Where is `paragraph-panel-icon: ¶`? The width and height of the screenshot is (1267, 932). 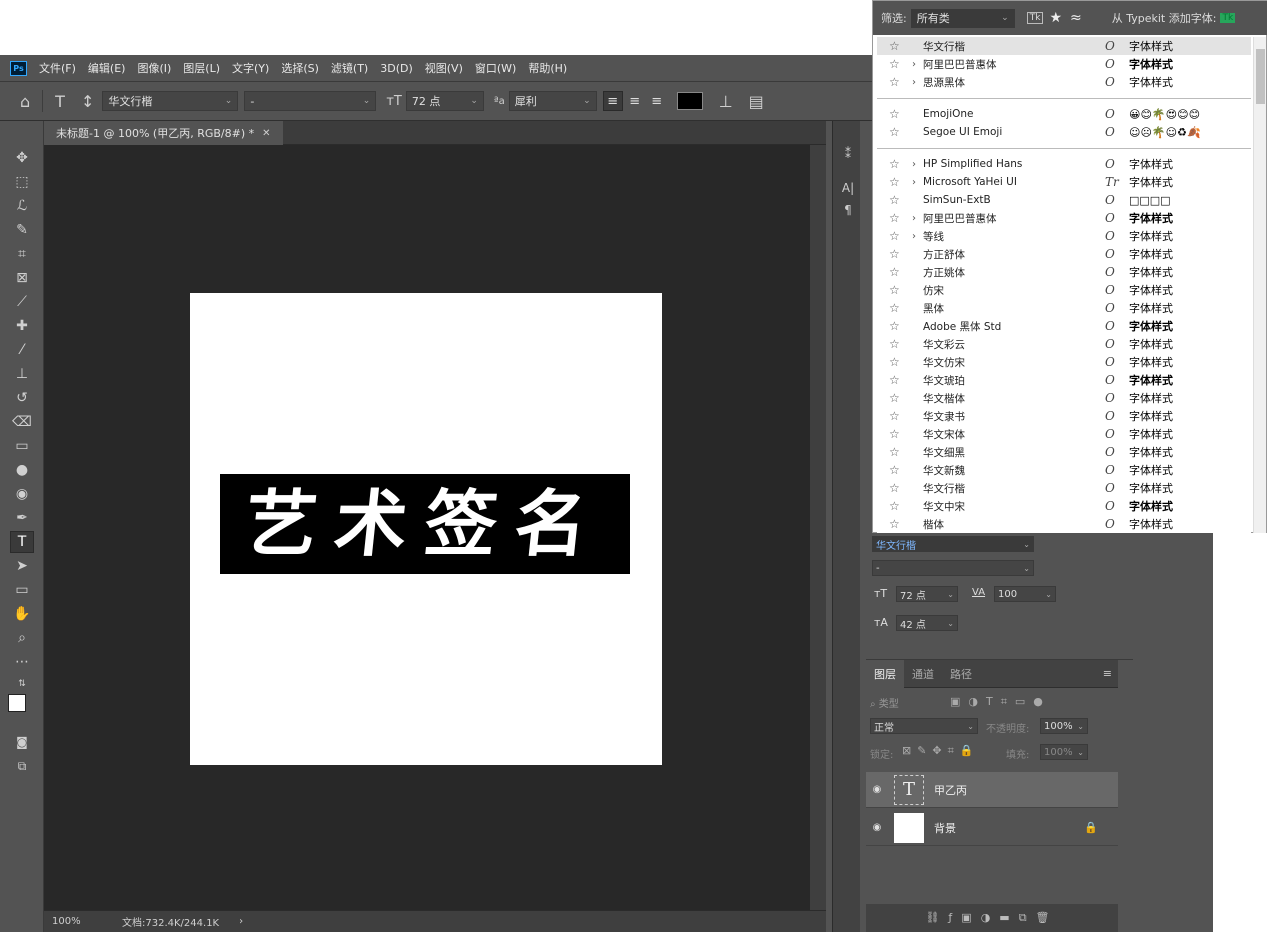 paragraph-panel-icon: ¶ is located at coordinates (848, 210).